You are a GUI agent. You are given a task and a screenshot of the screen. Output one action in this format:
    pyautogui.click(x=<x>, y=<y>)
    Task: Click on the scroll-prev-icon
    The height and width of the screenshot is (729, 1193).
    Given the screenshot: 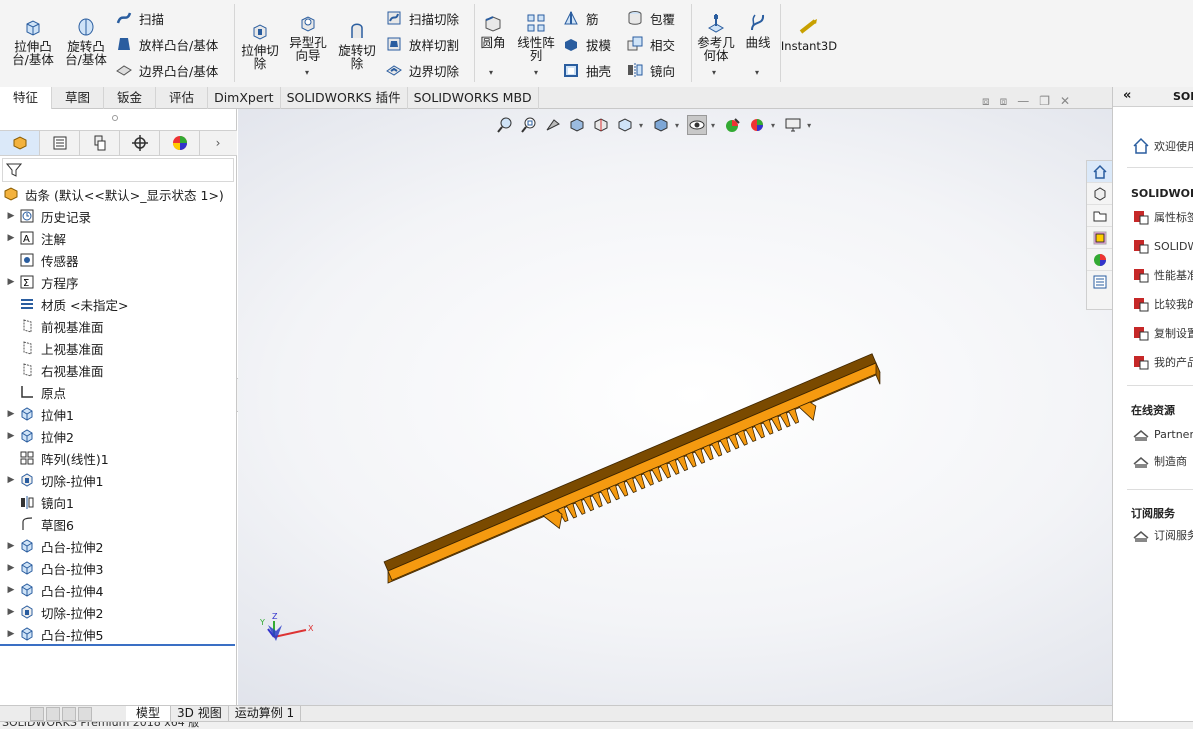 What is the action you would take?
    pyautogui.click(x=53, y=713)
    